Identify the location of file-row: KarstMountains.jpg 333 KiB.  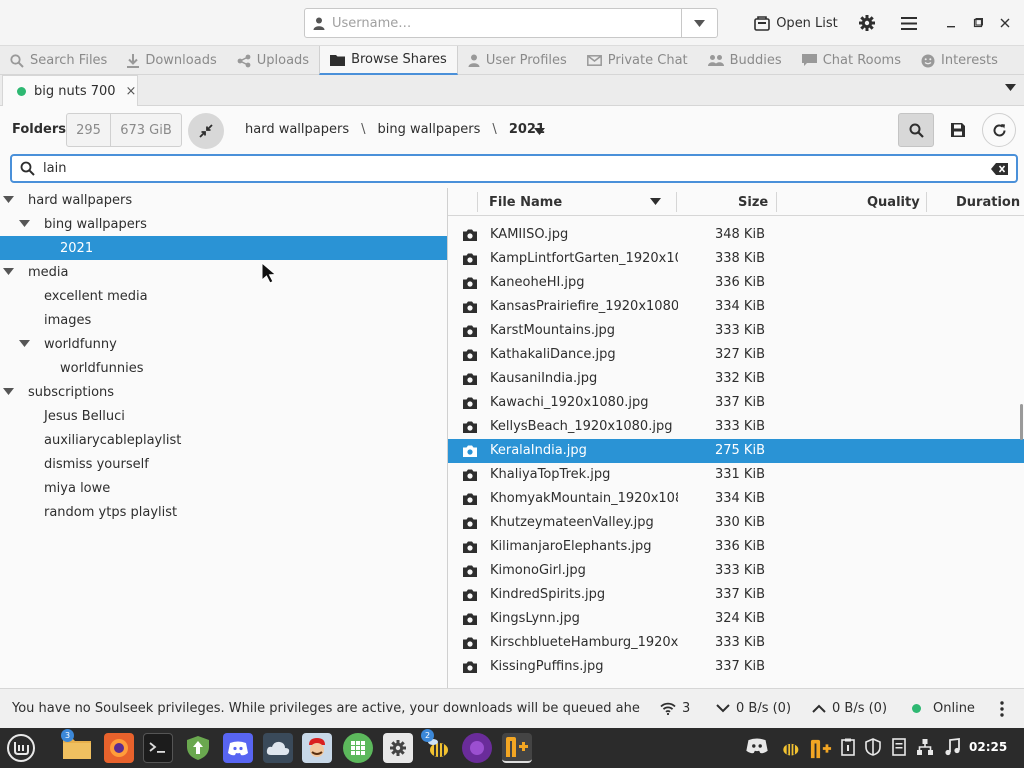
(736, 331).